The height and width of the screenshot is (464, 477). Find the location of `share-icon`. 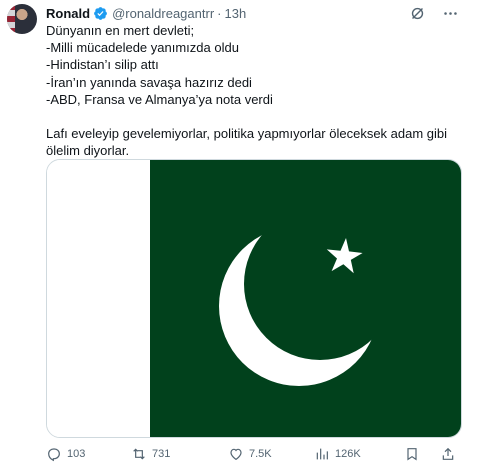

share-icon is located at coordinates (448, 453).